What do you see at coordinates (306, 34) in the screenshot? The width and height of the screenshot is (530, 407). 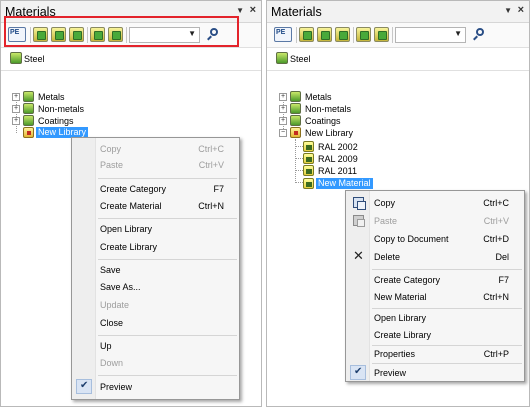 I see `new-category-button` at bounding box center [306, 34].